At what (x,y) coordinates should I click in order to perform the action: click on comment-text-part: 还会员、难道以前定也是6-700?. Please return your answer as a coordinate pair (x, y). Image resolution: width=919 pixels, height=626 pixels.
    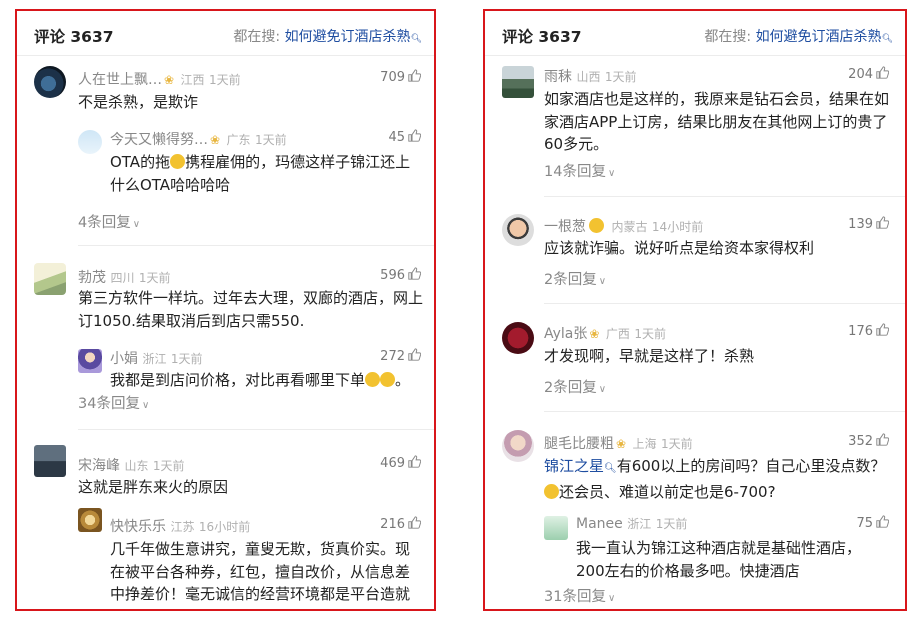
    Looking at the image, I should click on (667, 491).